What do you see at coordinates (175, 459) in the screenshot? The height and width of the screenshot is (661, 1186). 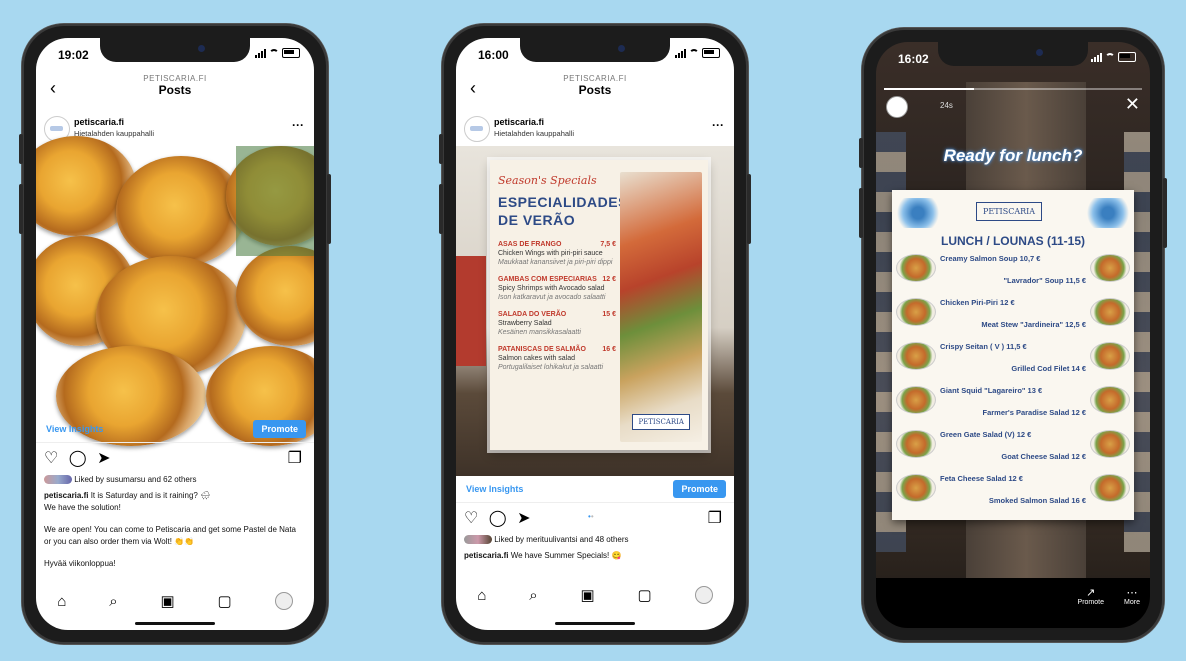 I see `post-actions: ♡ ◯ ➤ ❐` at bounding box center [175, 459].